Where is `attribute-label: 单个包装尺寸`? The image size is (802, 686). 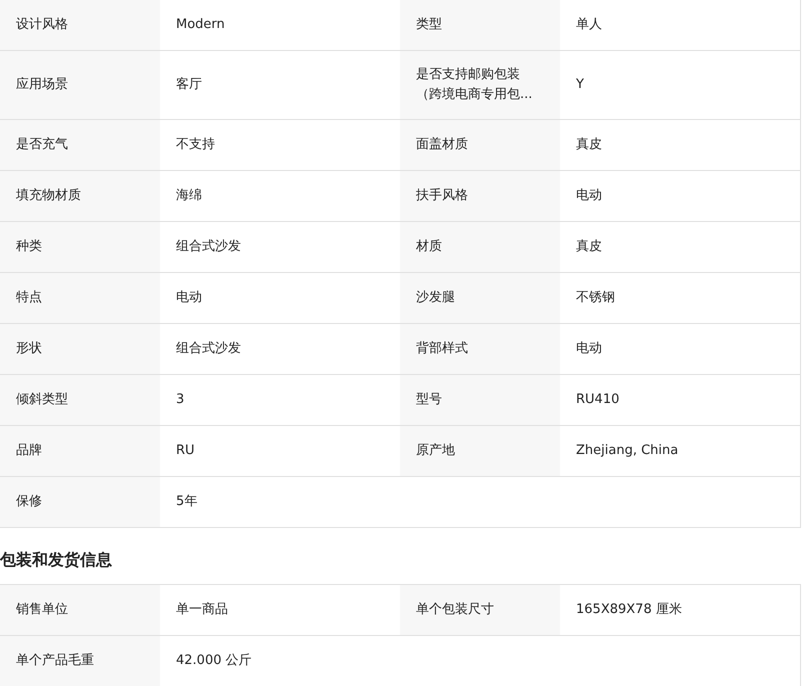
attribute-label: 单个包装尺寸 is located at coordinates (480, 610).